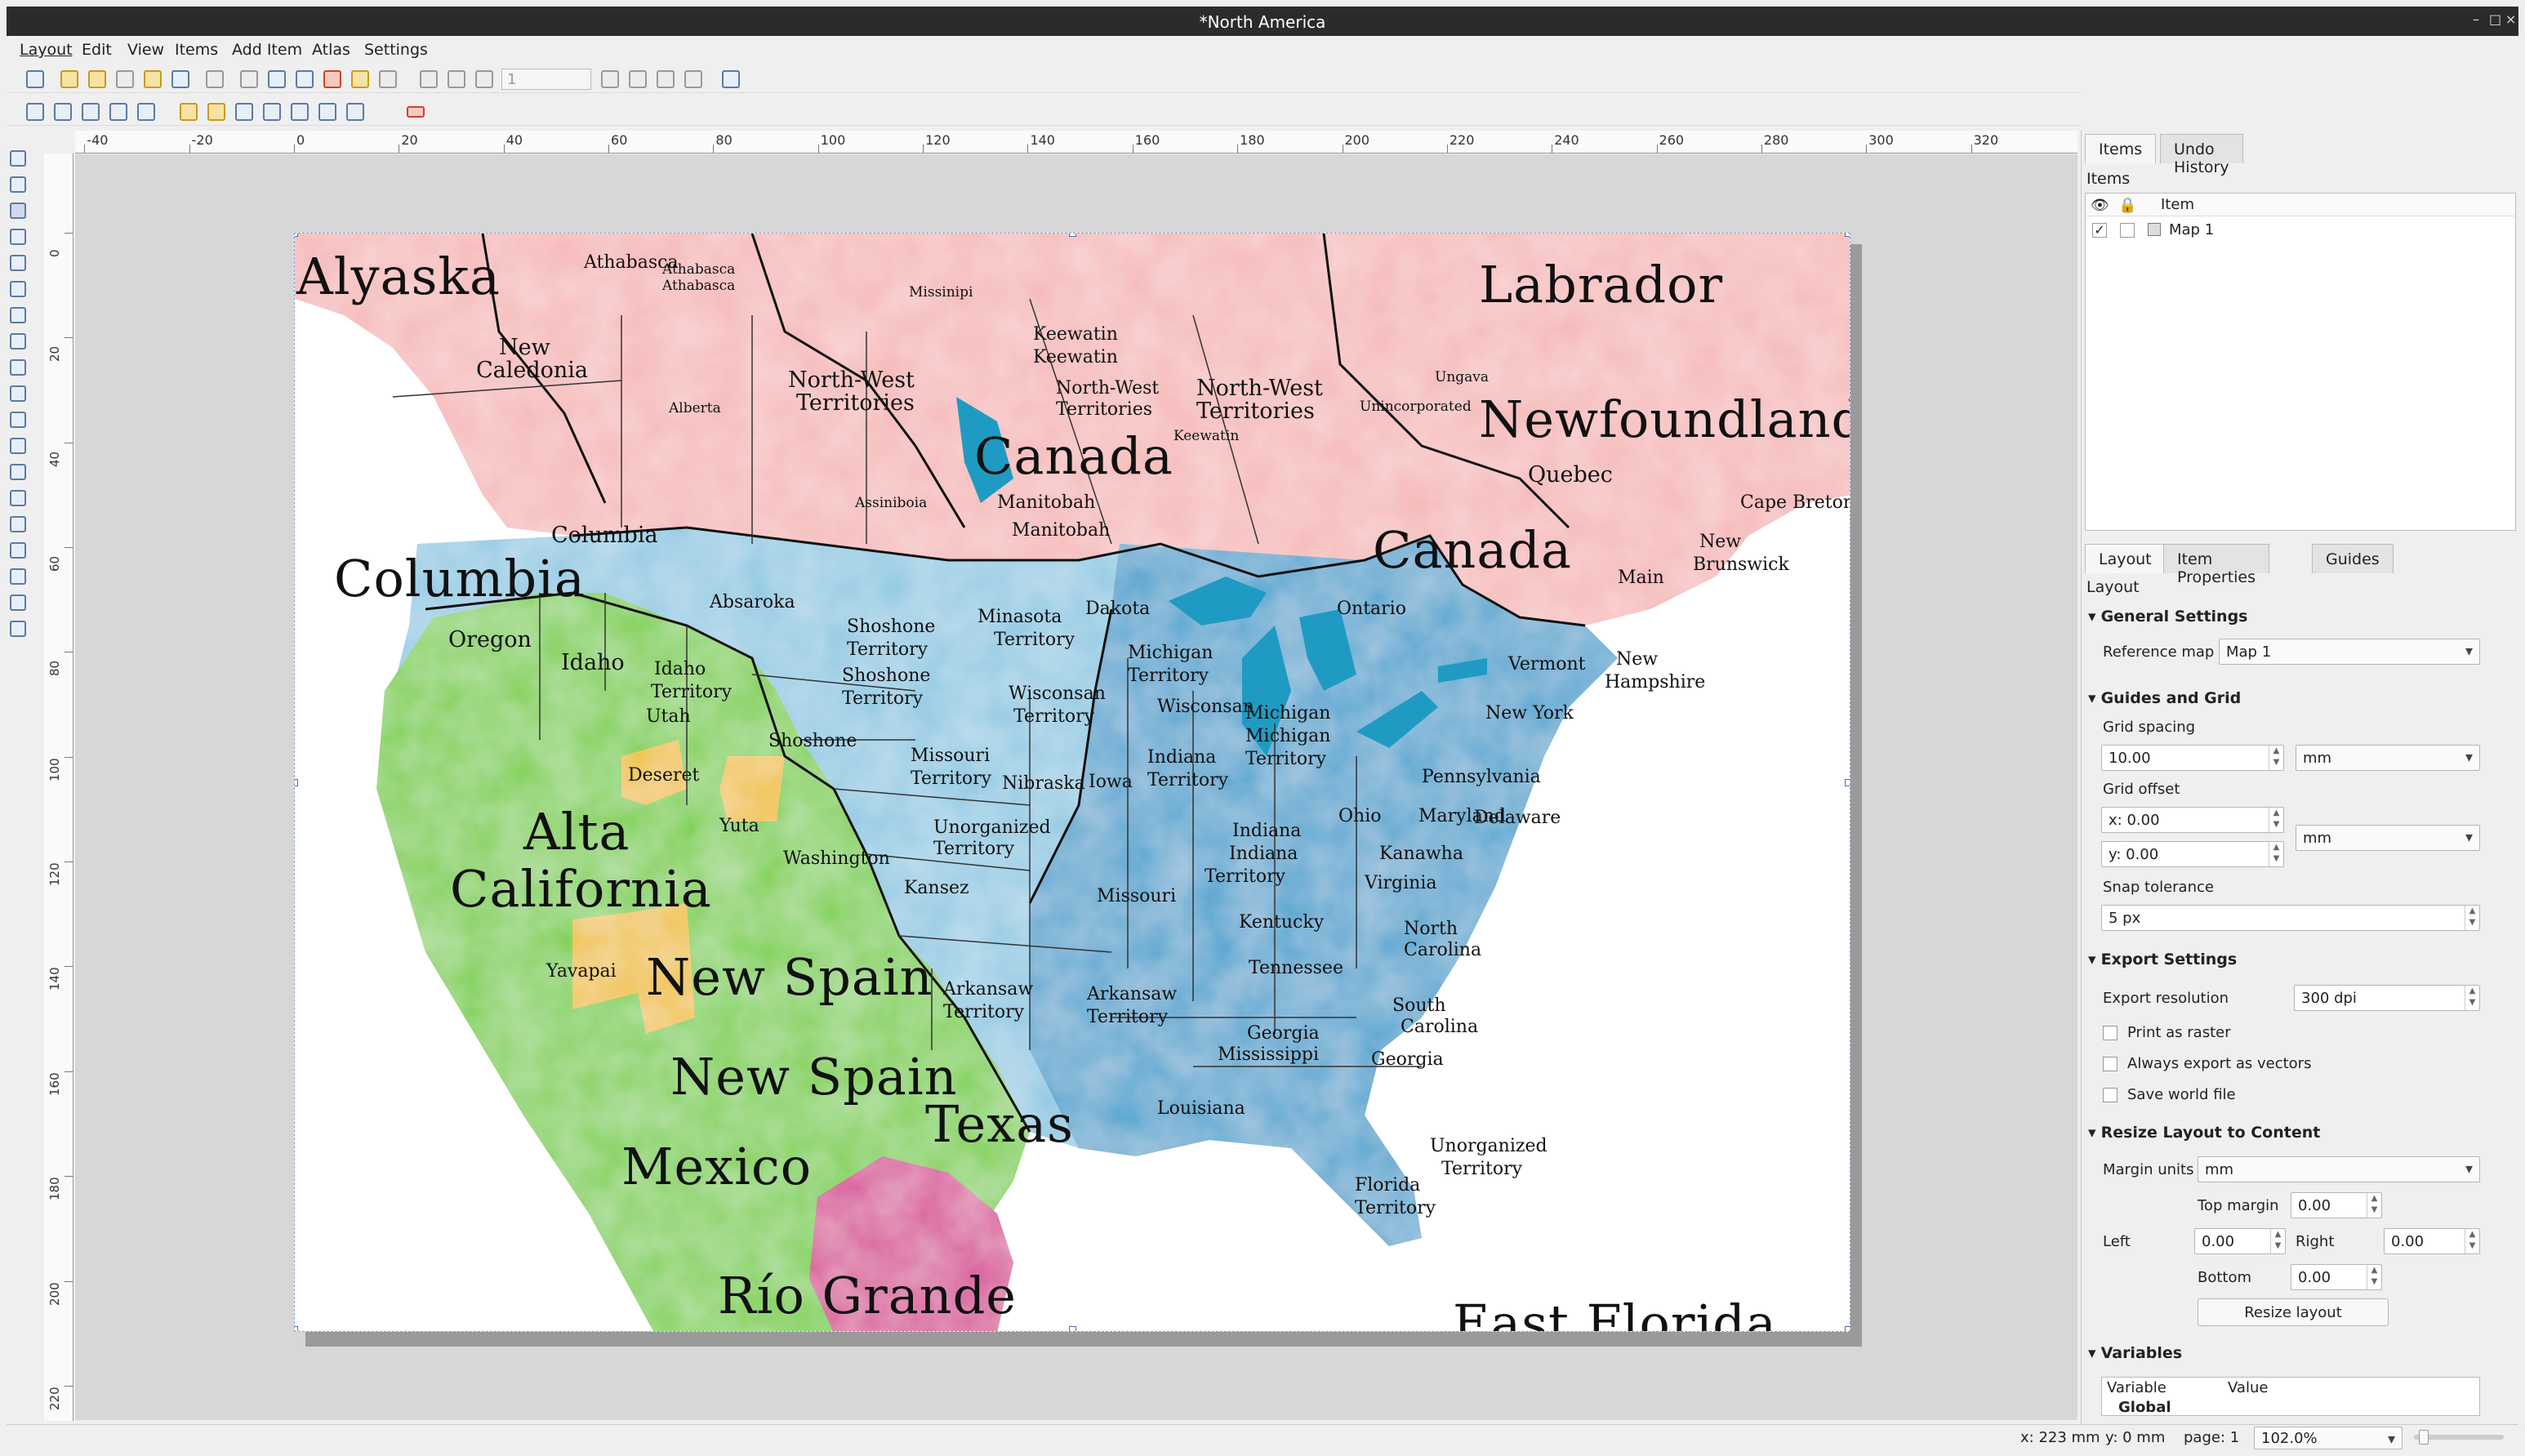  I want to click on tab-items: Items, so click(2121, 148).